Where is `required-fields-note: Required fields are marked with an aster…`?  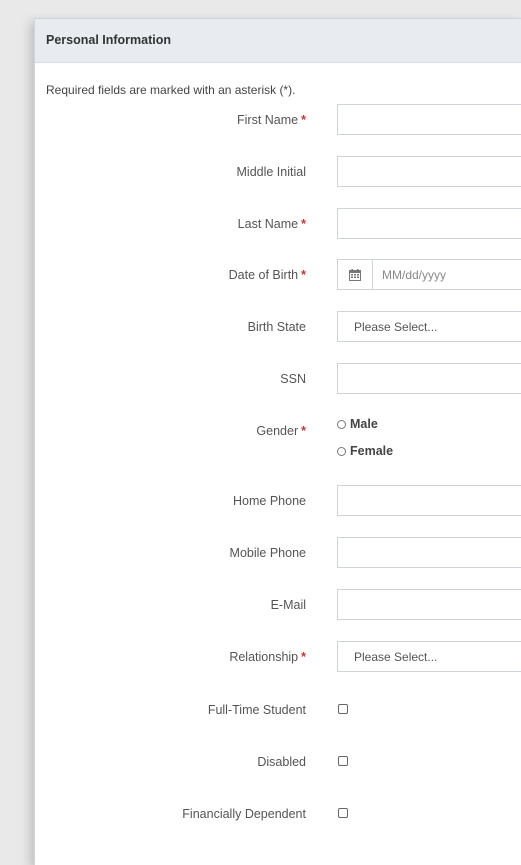 required-fields-note: Required fields are marked with an aster… is located at coordinates (171, 90).